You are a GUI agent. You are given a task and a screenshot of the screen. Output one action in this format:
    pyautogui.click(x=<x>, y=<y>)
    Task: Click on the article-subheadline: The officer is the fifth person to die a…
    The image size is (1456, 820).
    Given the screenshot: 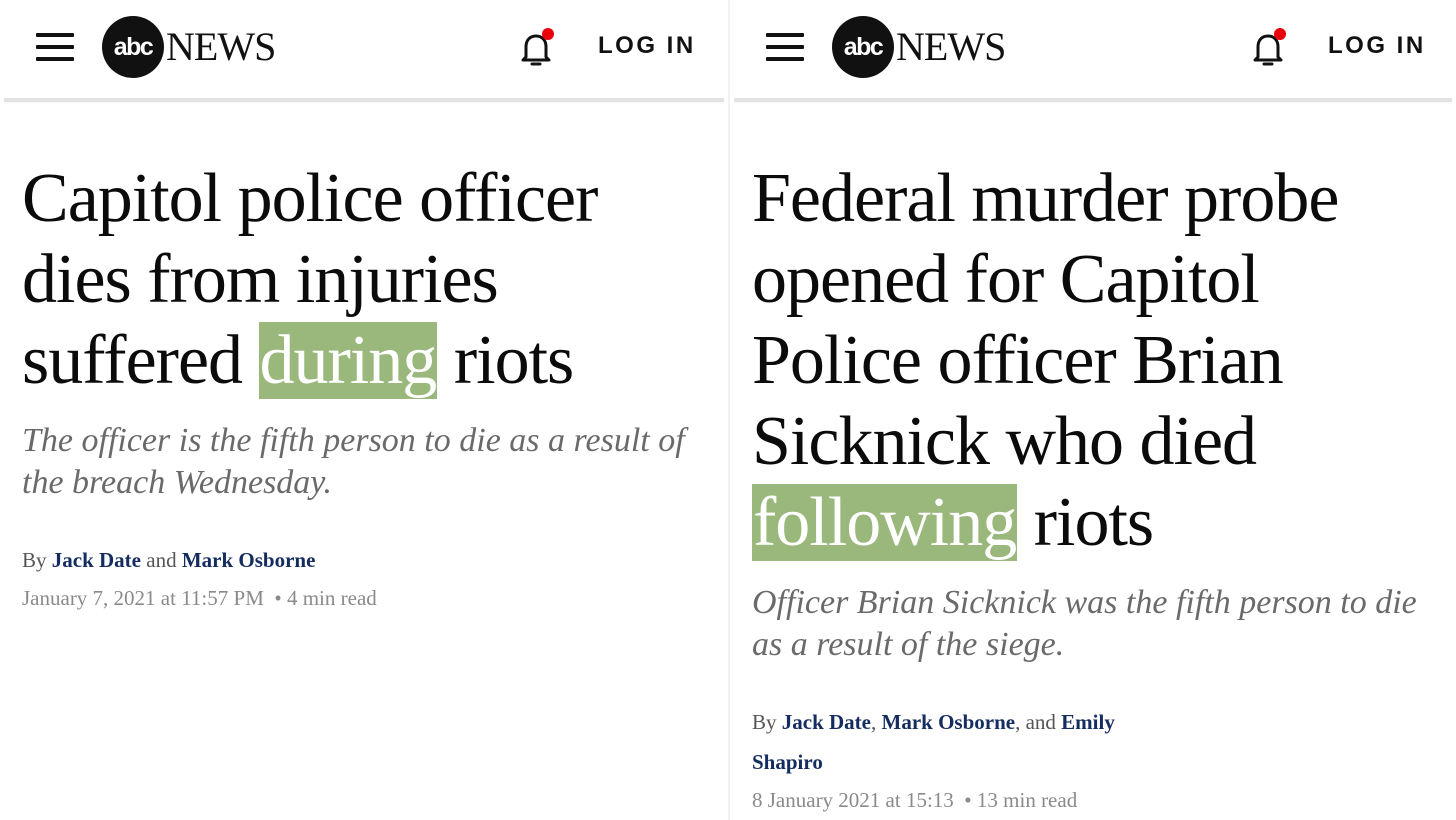 What is the action you would take?
    pyautogui.click(x=353, y=461)
    